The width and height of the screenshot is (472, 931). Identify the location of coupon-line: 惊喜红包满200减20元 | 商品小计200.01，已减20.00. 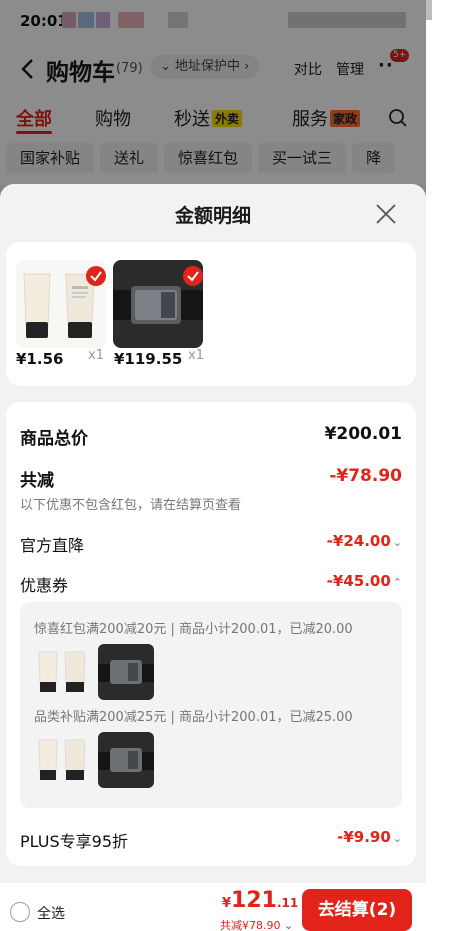
(193, 629).